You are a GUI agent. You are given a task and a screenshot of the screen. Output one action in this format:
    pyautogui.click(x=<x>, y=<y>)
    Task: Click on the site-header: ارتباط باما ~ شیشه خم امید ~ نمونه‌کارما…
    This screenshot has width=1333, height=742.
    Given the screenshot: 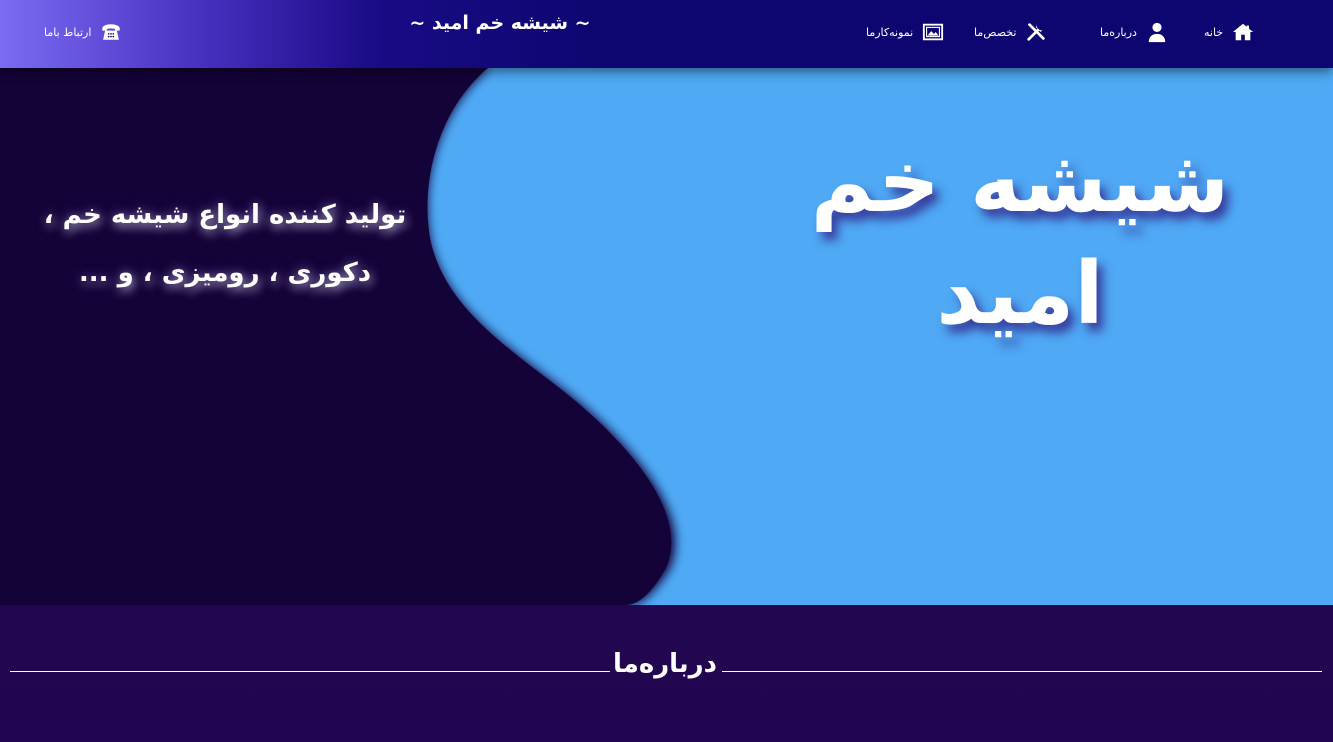 What is the action you would take?
    pyautogui.click(x=666, y=34)
    